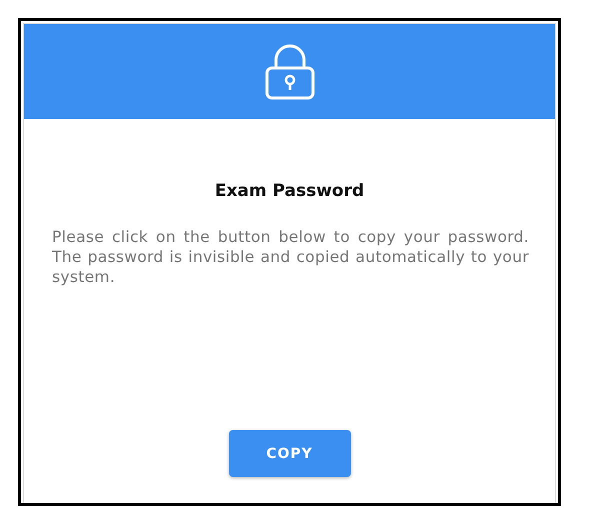 This screenshot has width=599, height=522. Describe the element at coordinates (290, 257) in the screenshot. I see `dialog-message: Please click on the button below to copy your password. The password is invisible and copied automatically to your system.` at that location.